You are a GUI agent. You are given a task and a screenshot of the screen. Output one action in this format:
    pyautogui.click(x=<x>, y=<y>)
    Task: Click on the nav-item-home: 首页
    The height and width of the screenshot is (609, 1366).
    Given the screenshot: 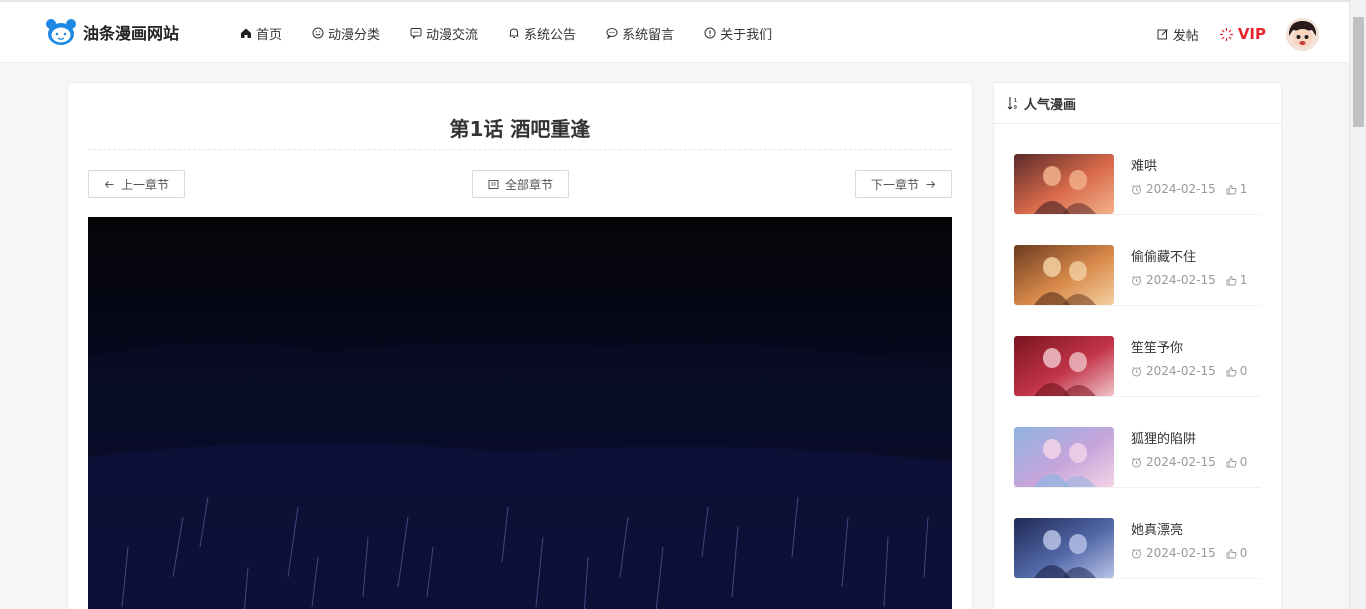 What is the action you would take?
    pyautogui.click(x=261, y=33)
    